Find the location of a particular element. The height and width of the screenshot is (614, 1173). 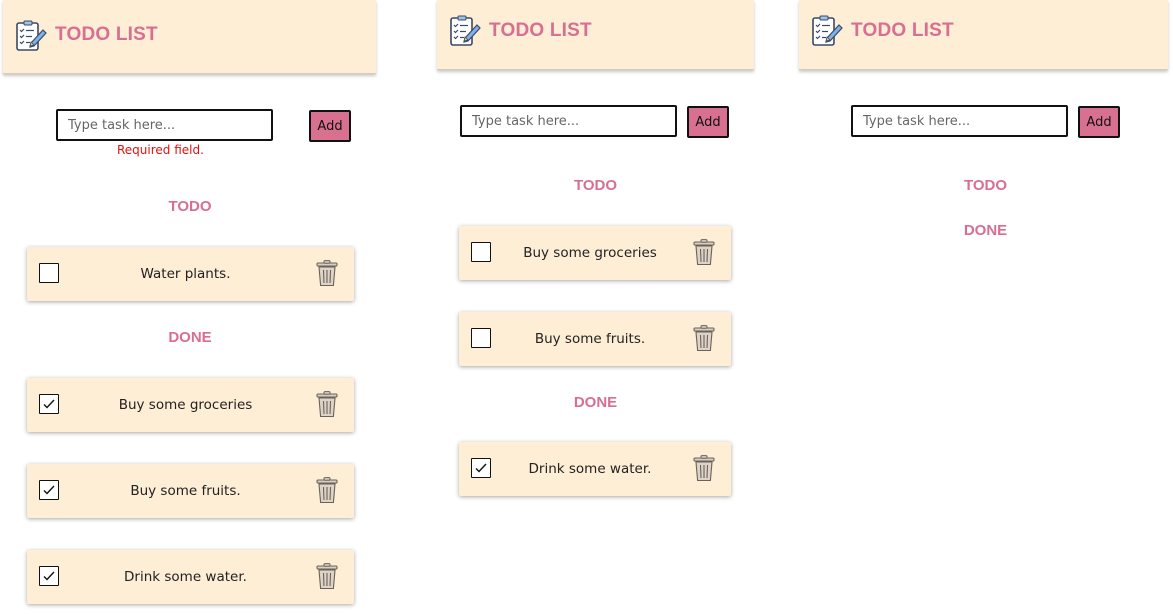

error-message: Required field. is located at coordinates (160, 150).